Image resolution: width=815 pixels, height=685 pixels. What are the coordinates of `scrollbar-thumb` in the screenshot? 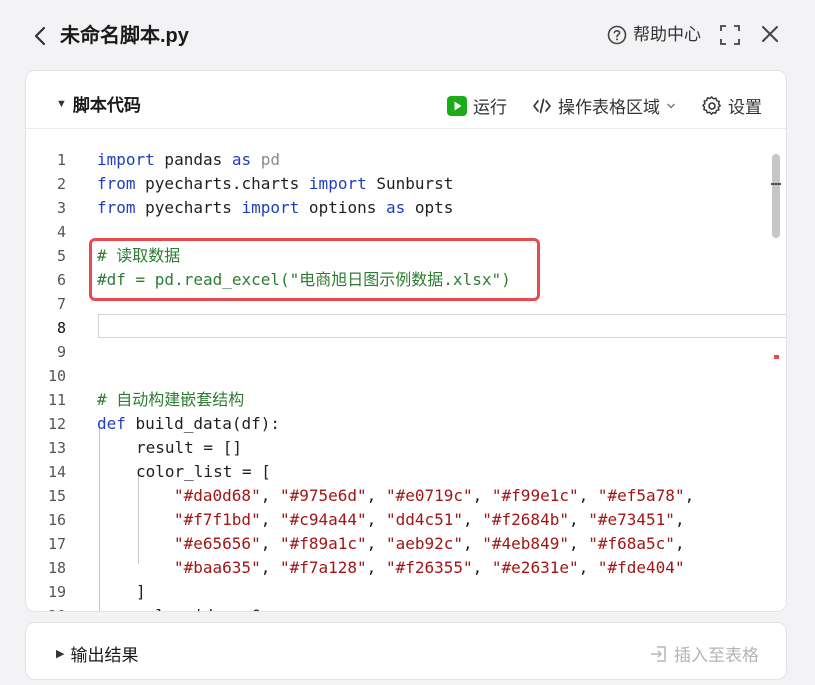 It's located at (776, 196).